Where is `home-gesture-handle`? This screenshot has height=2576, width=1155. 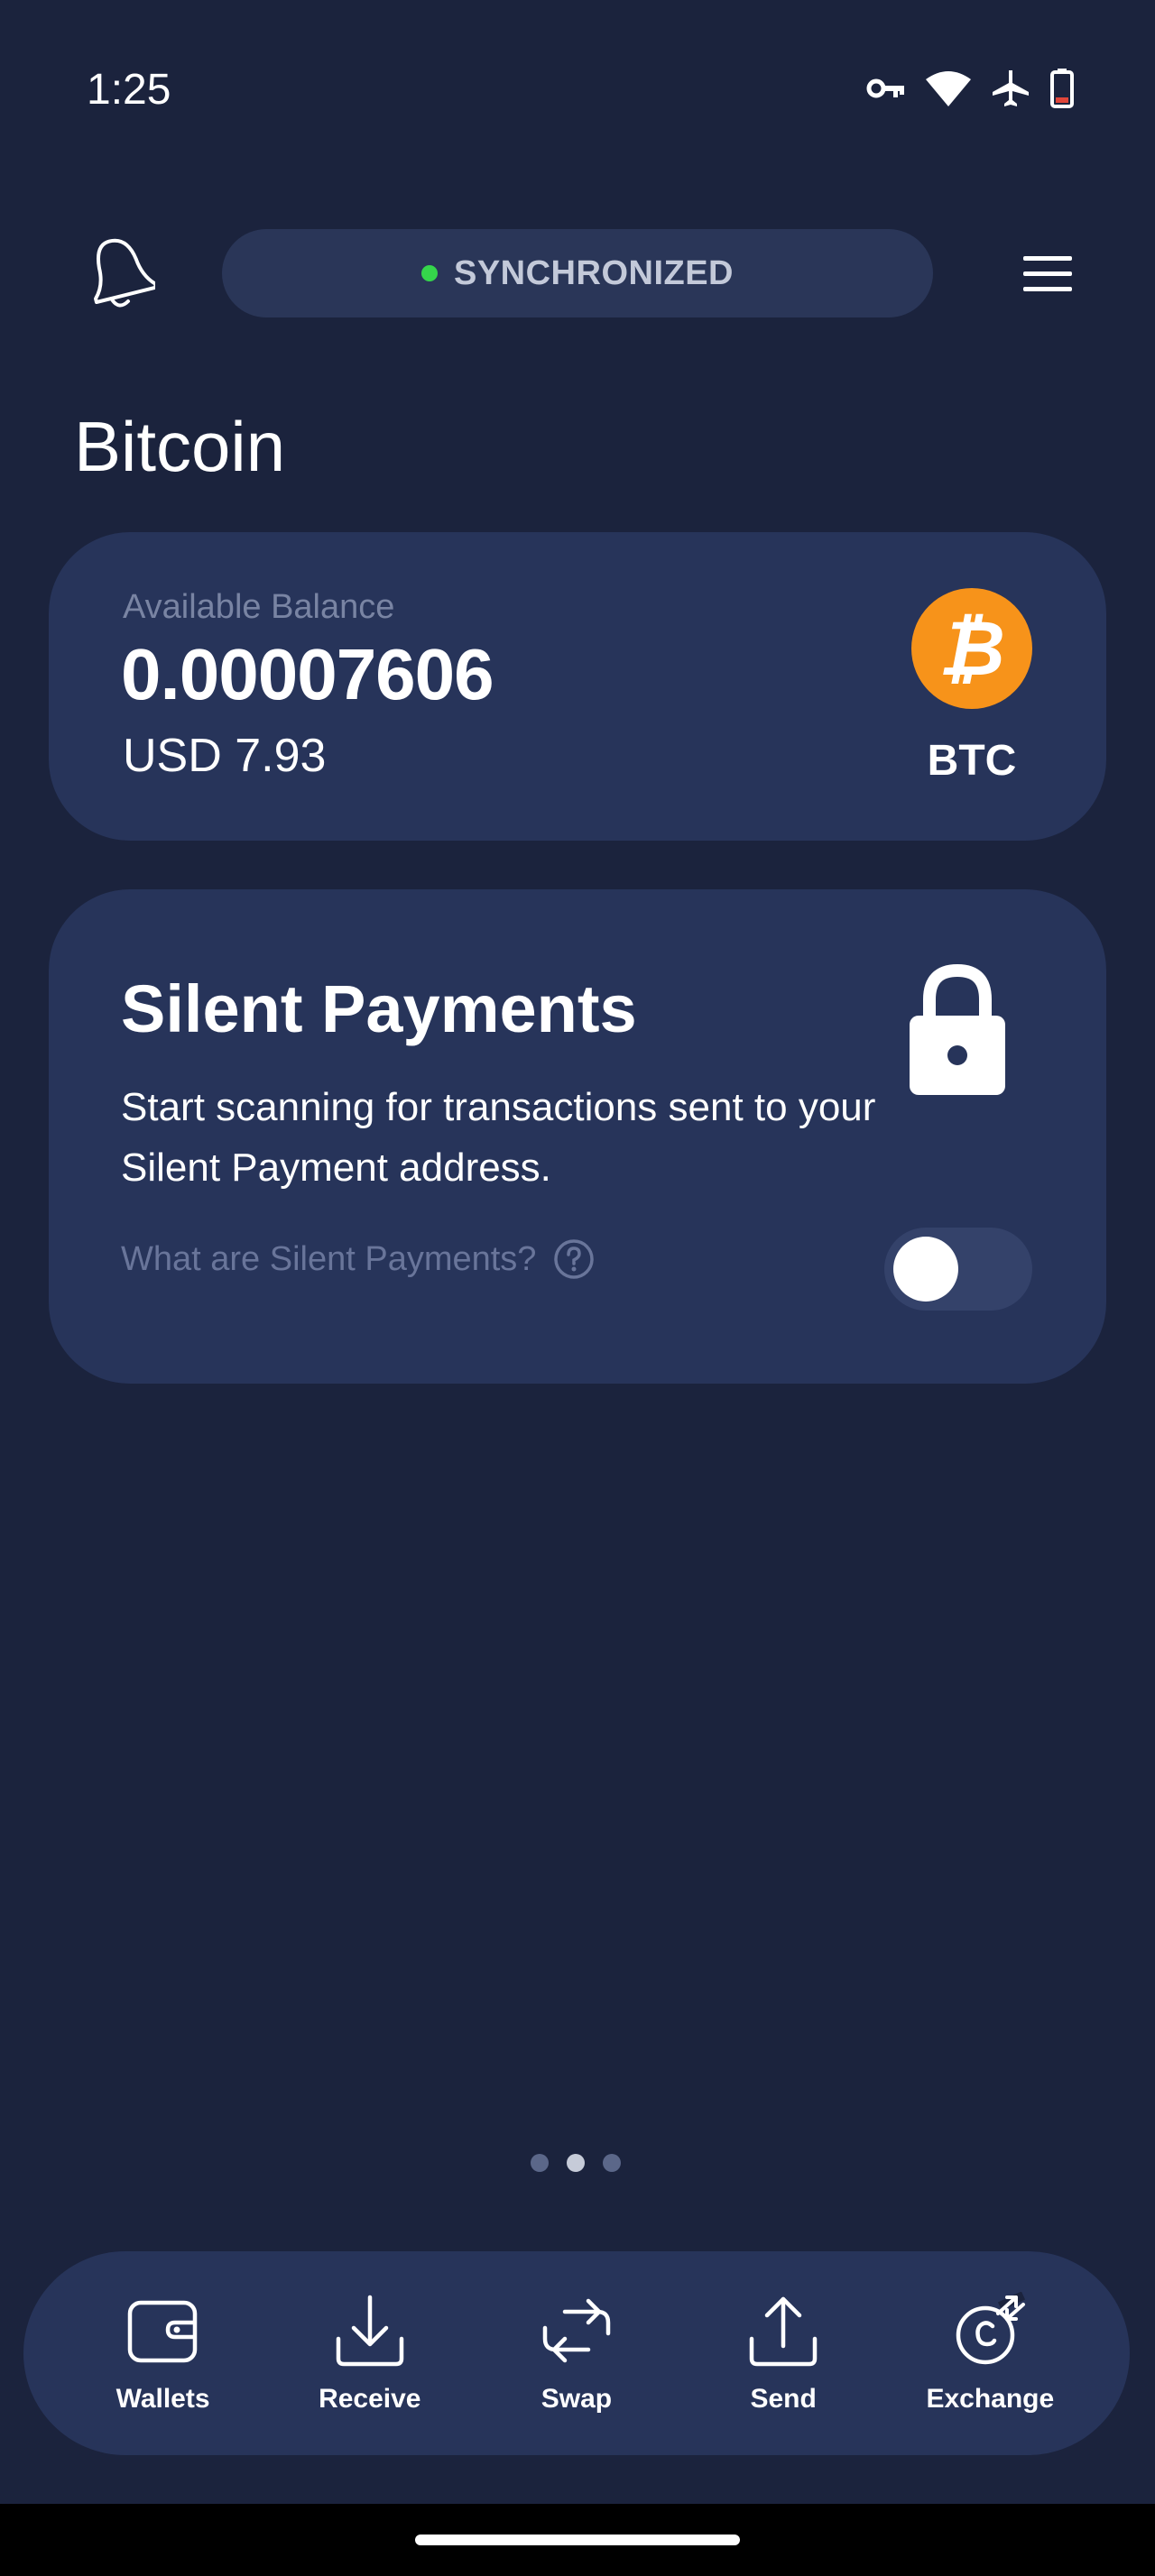 home-gesture-handle is located at coordinates (577, 2540).